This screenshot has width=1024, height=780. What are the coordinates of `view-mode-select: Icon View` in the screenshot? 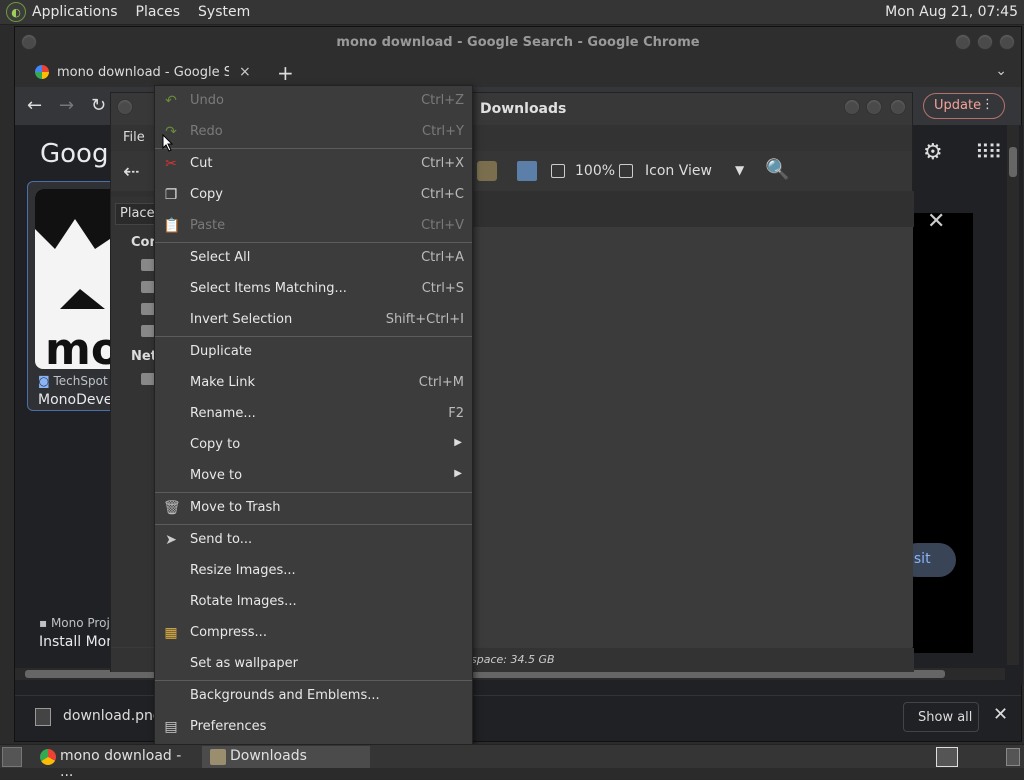 It's located at (678, 171).